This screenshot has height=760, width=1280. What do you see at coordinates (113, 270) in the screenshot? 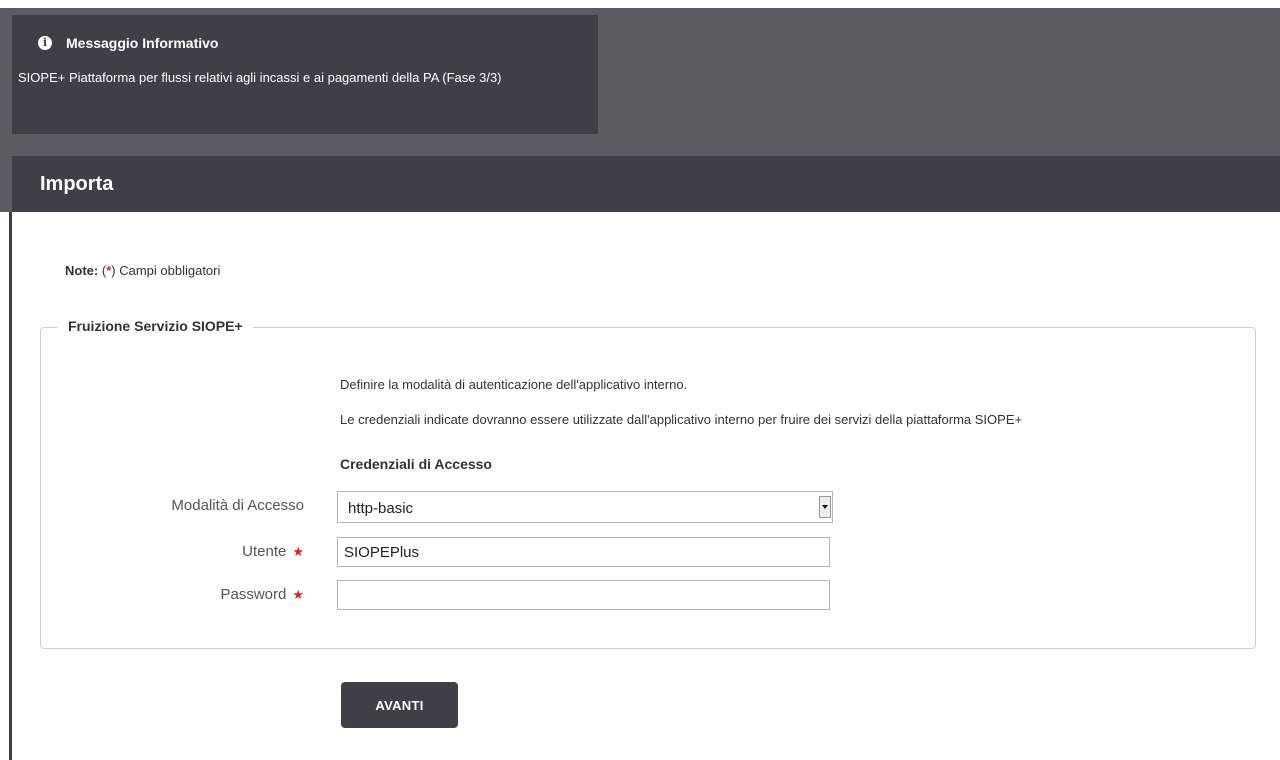
I see `note-close: )` at bounding box center [113, 270].